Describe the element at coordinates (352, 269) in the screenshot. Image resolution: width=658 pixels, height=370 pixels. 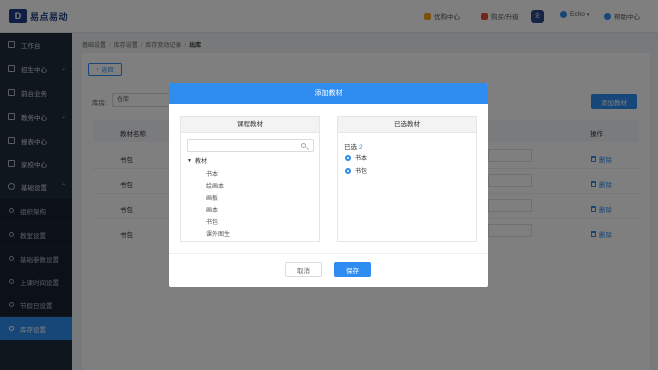
I see `save-button: 保存` at that location.